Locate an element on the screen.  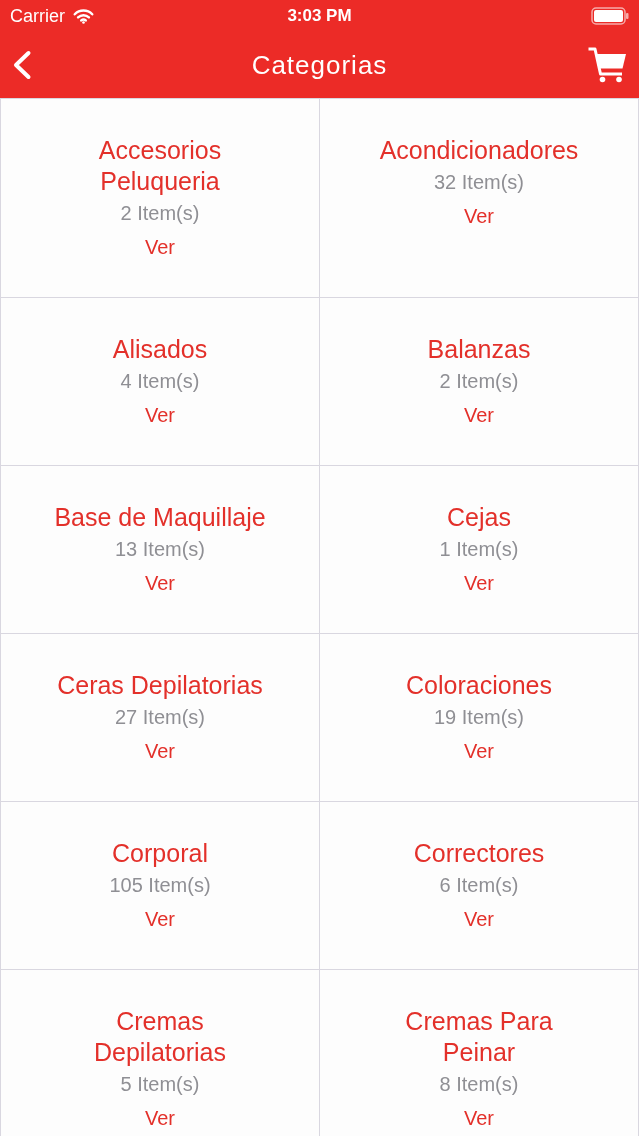
category-card: Alisados 4 Item(s) Ver is located at coordinates (160, 381).